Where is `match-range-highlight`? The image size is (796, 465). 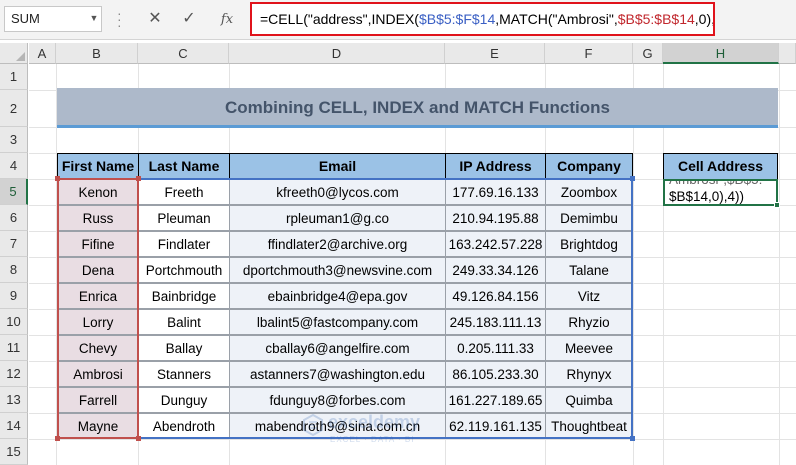
match-range-highlight is located at coordinates (98, 308).